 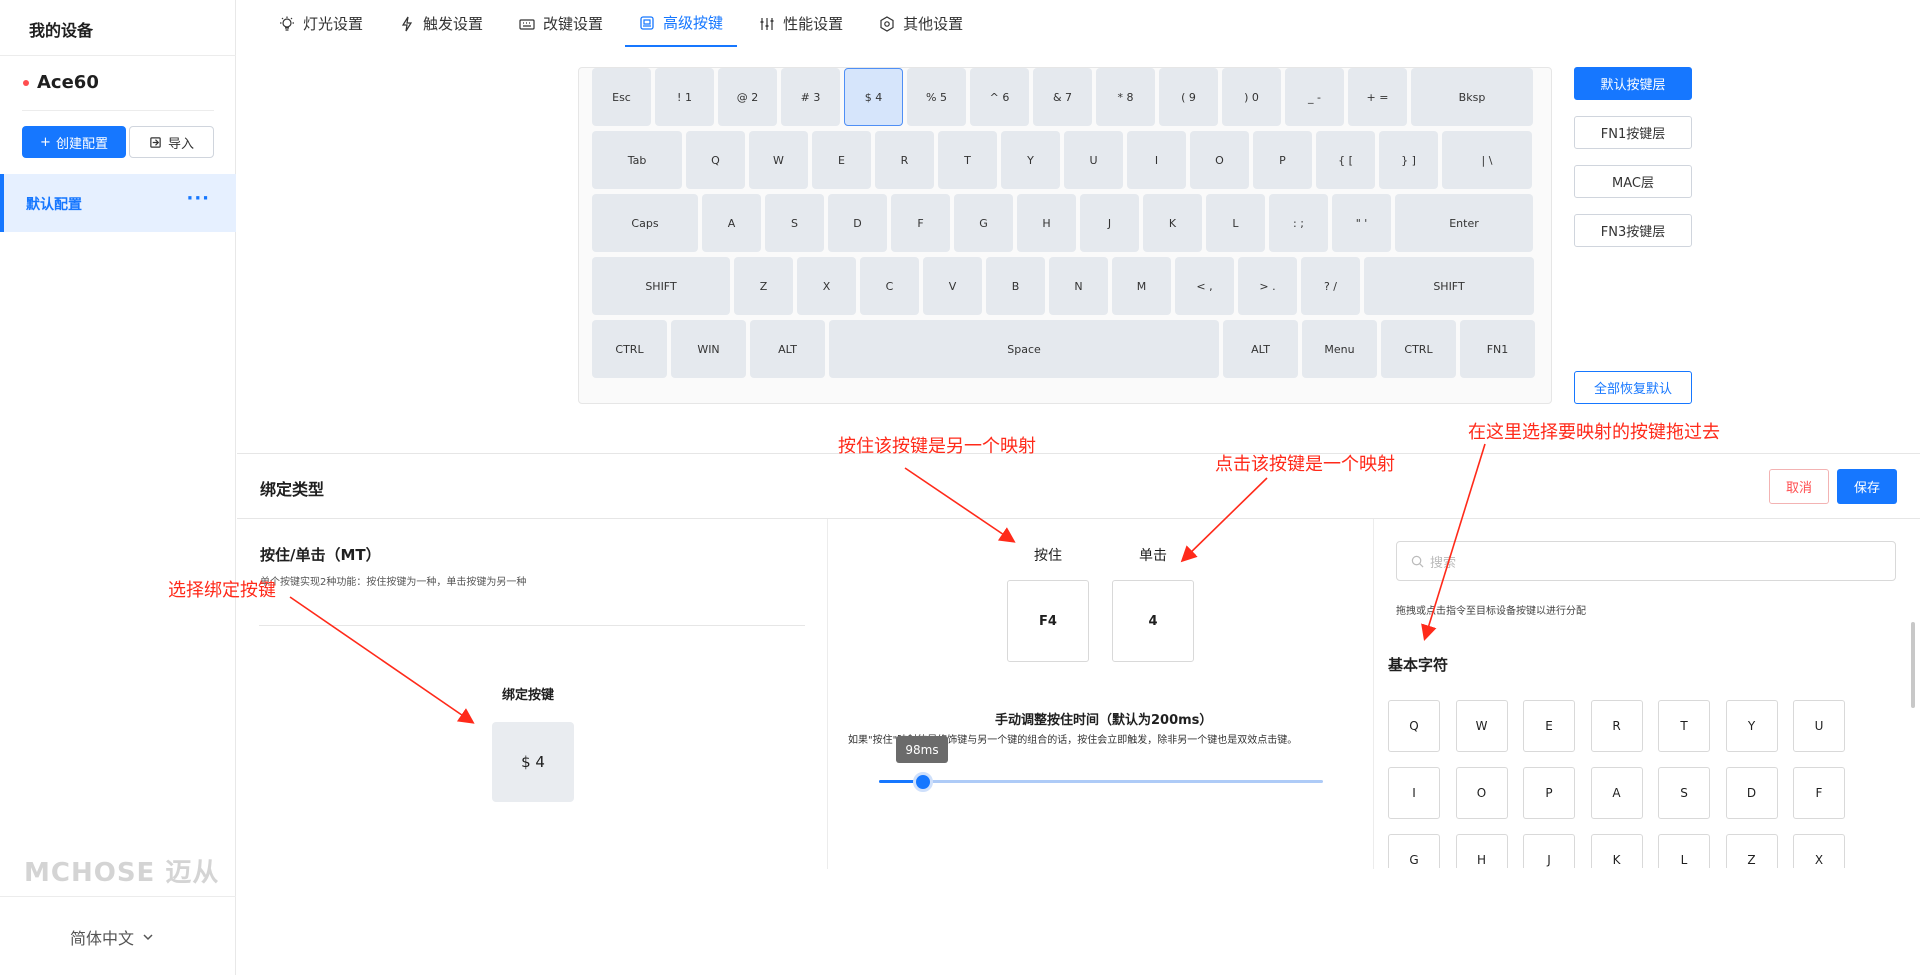 I want to click on key-2-0: Caps, so click(x=645, y=223).